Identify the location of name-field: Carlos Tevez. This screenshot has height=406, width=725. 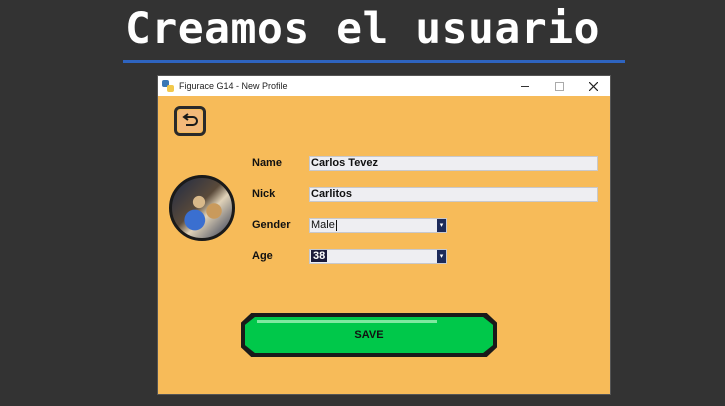
(453, 163).